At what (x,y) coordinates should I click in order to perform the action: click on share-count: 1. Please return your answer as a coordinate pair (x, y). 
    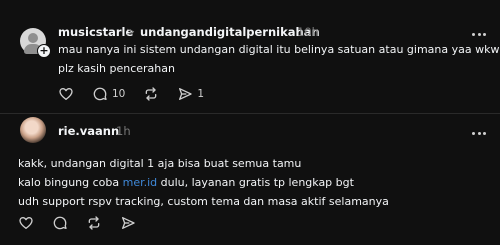
    Looking at the image, I should click on (201, 94).